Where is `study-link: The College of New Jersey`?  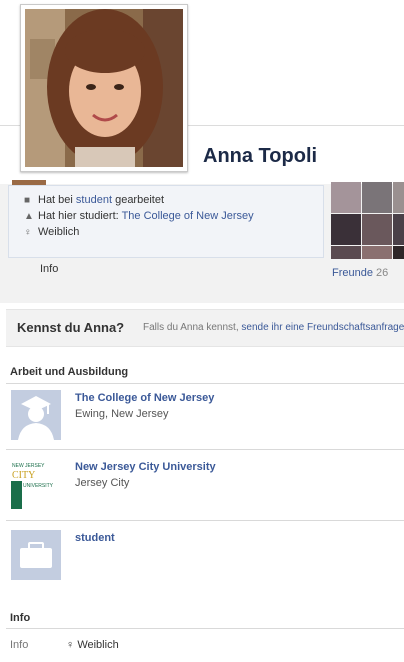 study-link: The College of New Jersey is located at coordinates (188, 216).